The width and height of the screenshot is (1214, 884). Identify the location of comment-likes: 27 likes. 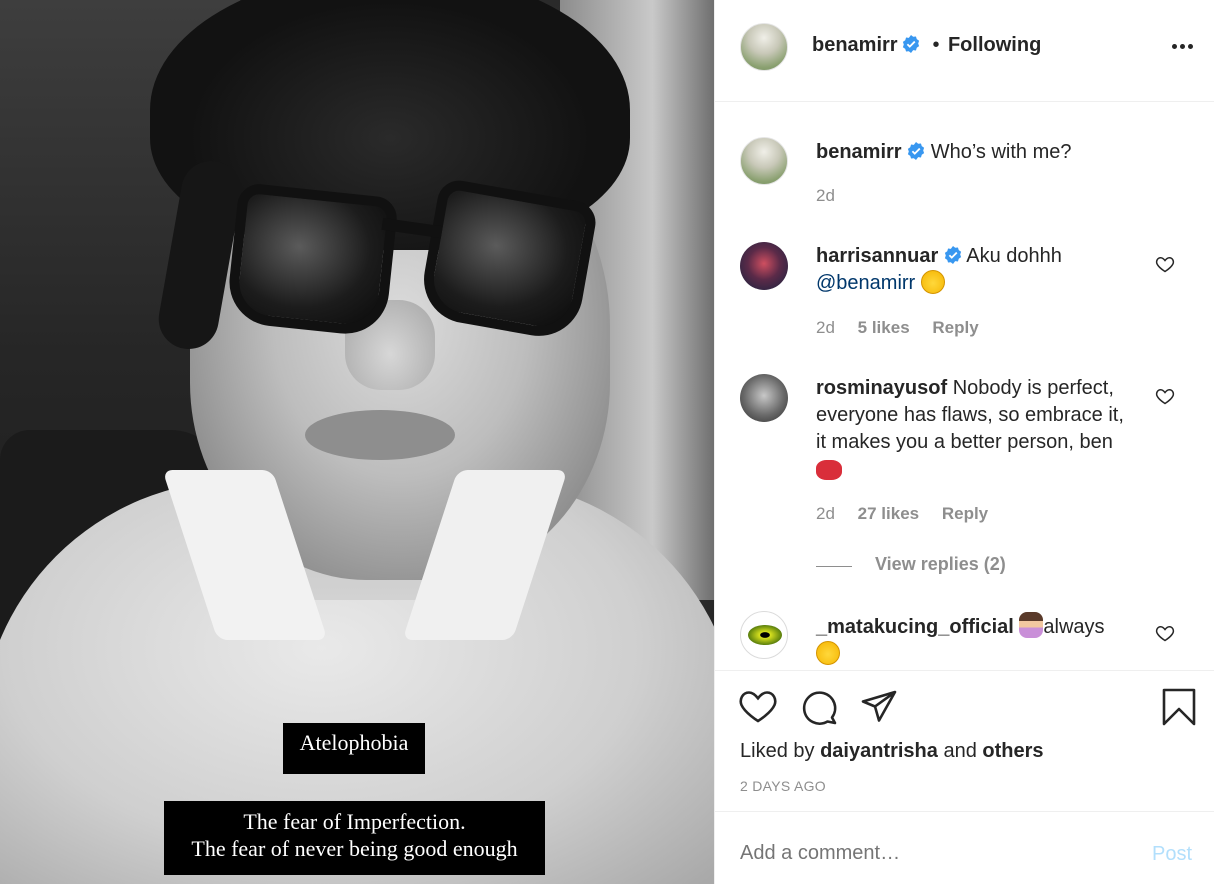
(888, 513).